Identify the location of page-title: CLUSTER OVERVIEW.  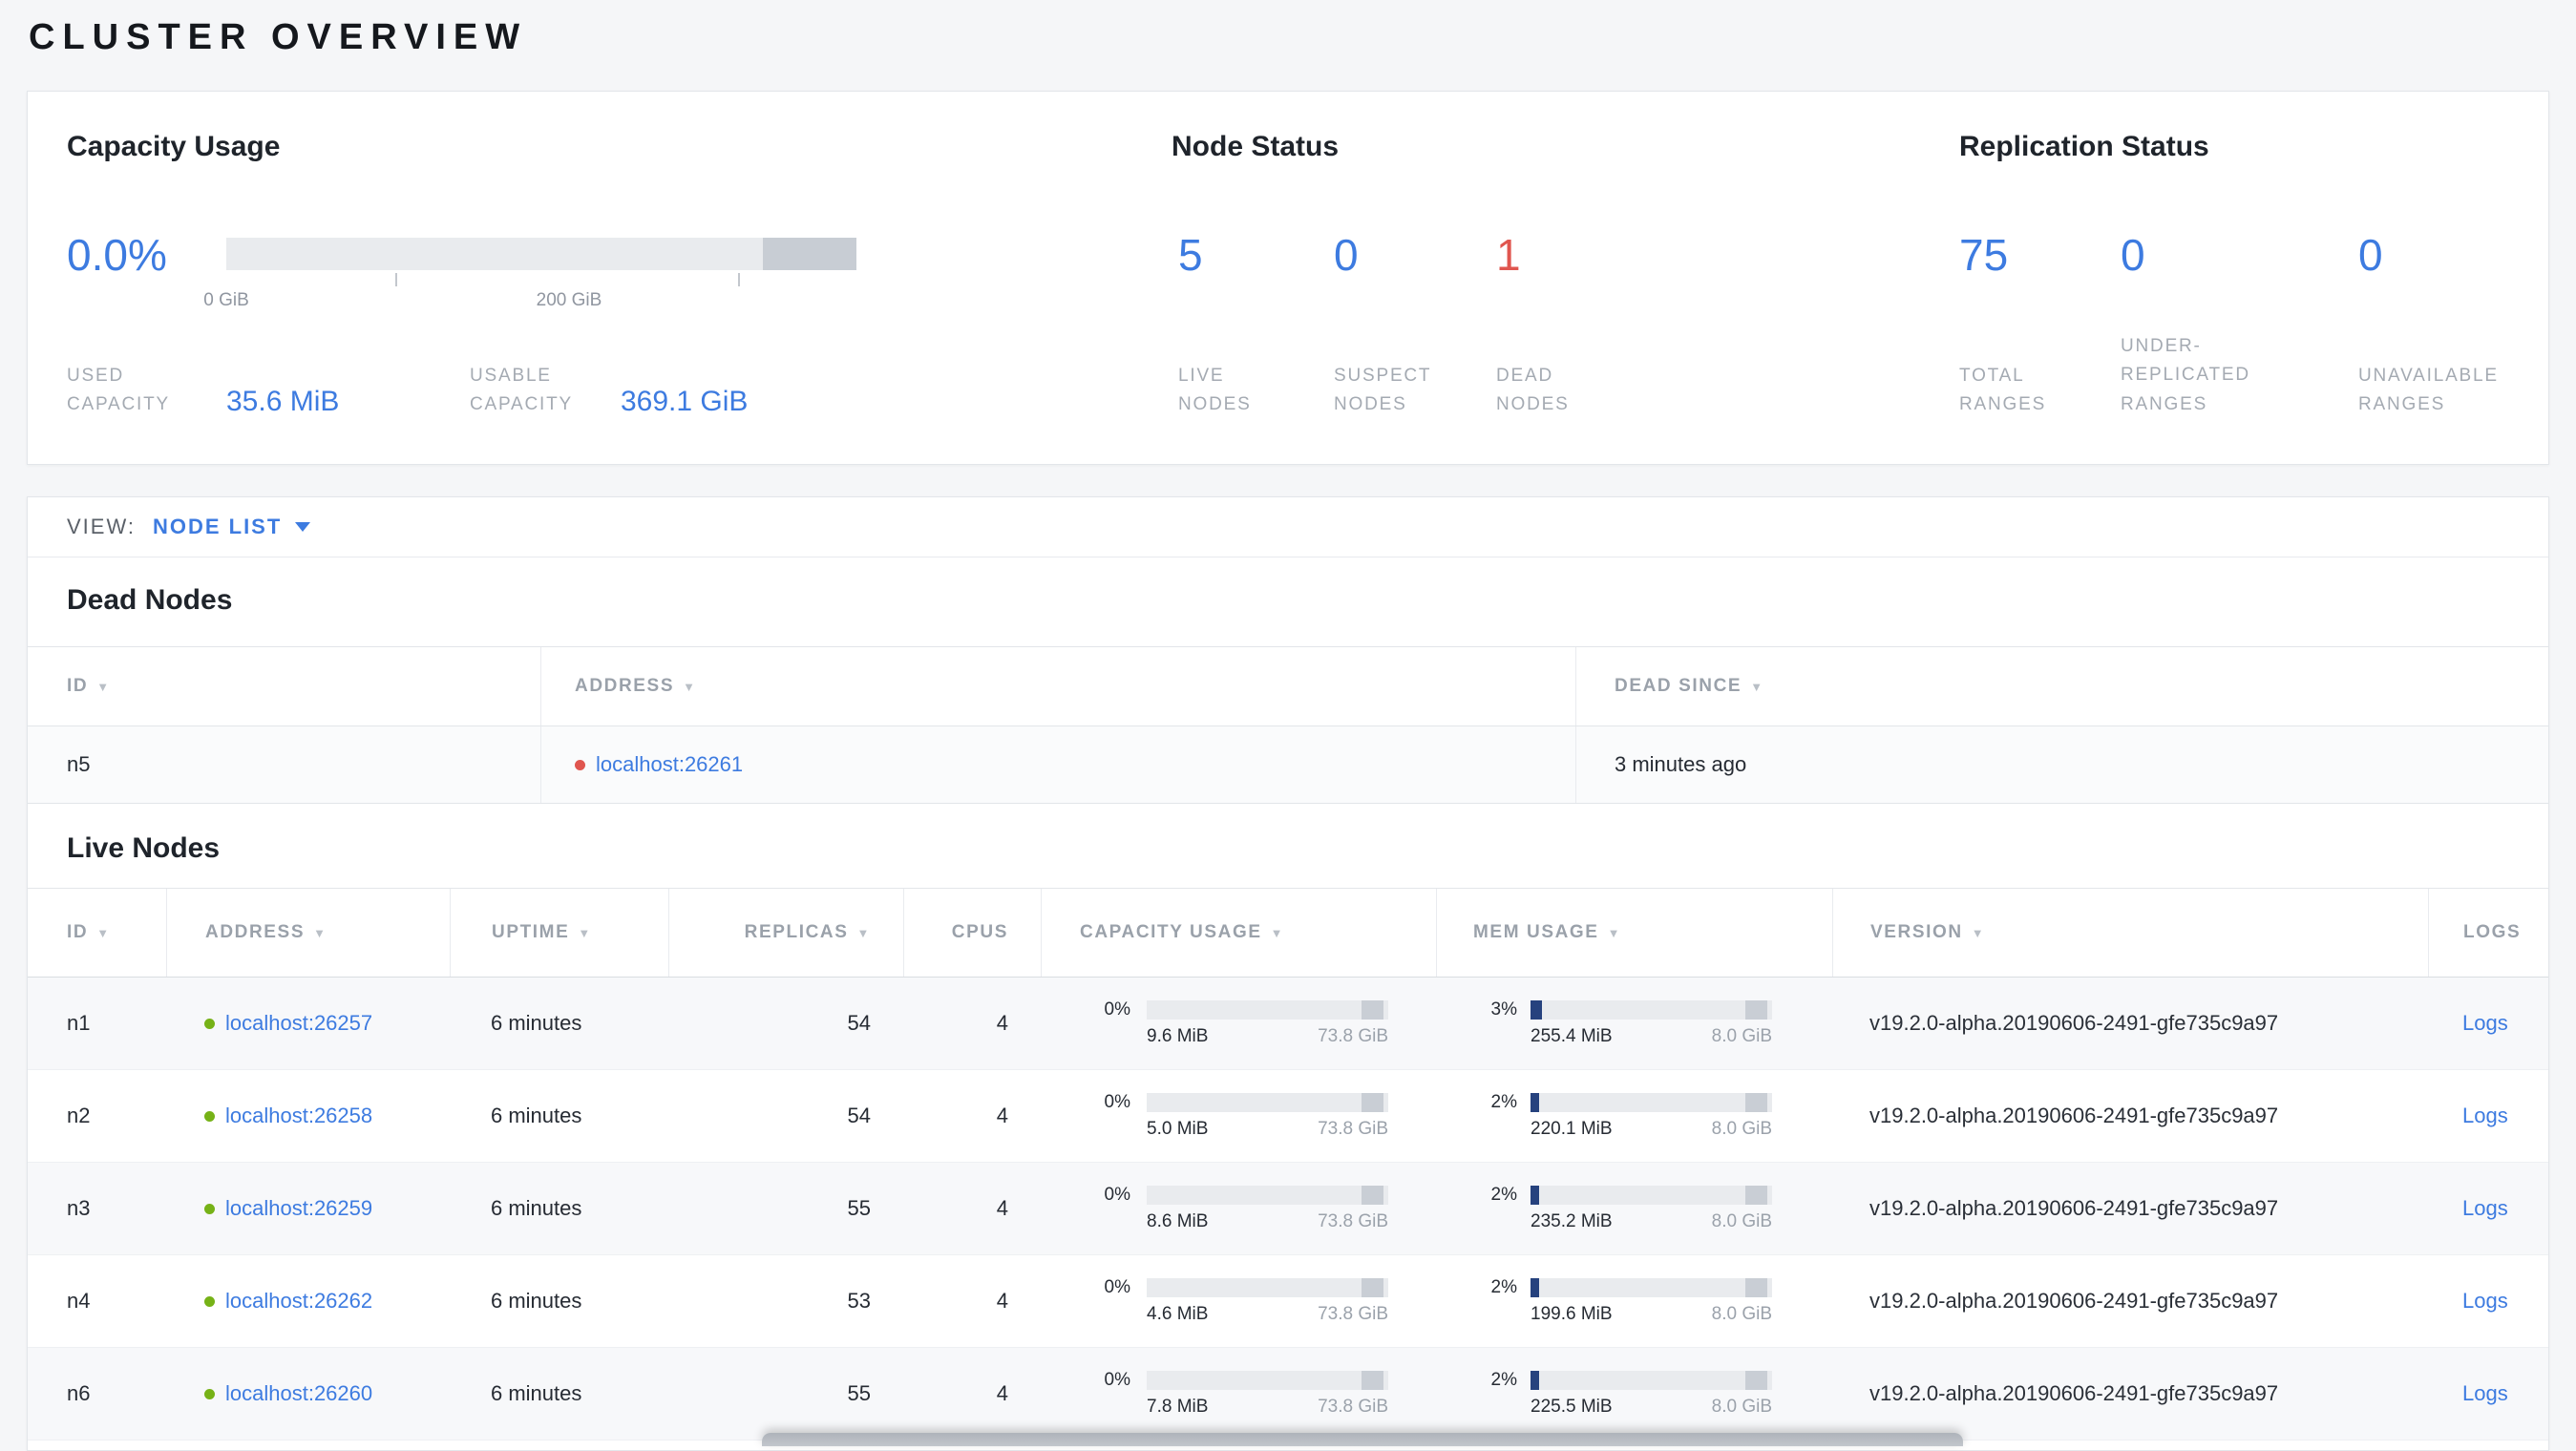
(278, 37).